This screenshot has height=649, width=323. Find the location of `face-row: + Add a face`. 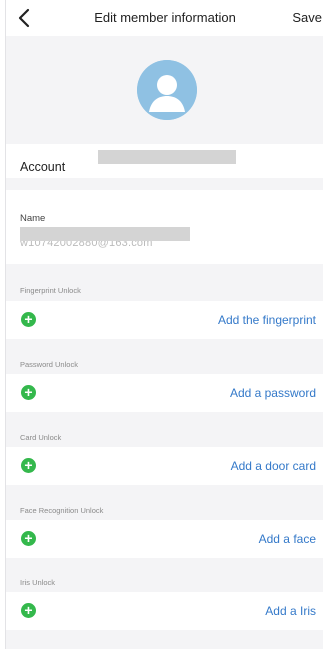

face-row: + Add a face is located at coordinates (164, 539).